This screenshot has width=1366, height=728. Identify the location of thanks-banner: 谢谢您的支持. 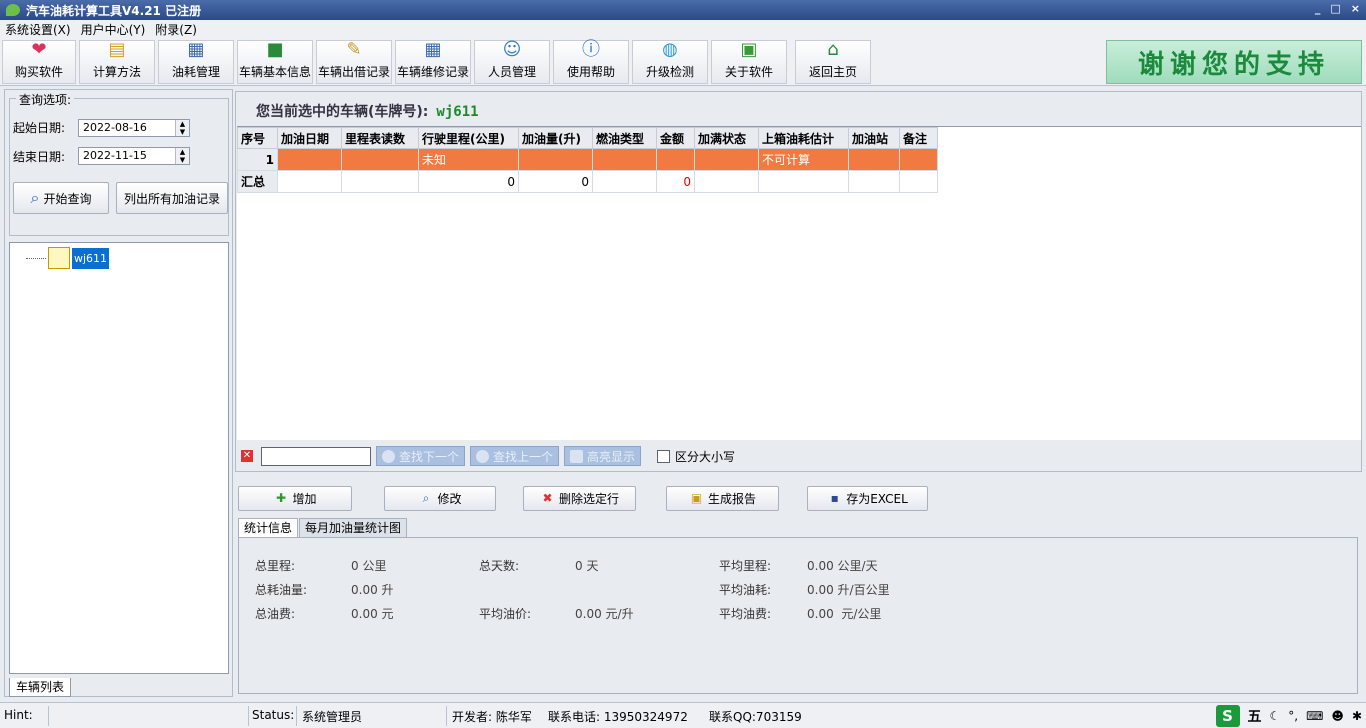
(1234, 62).